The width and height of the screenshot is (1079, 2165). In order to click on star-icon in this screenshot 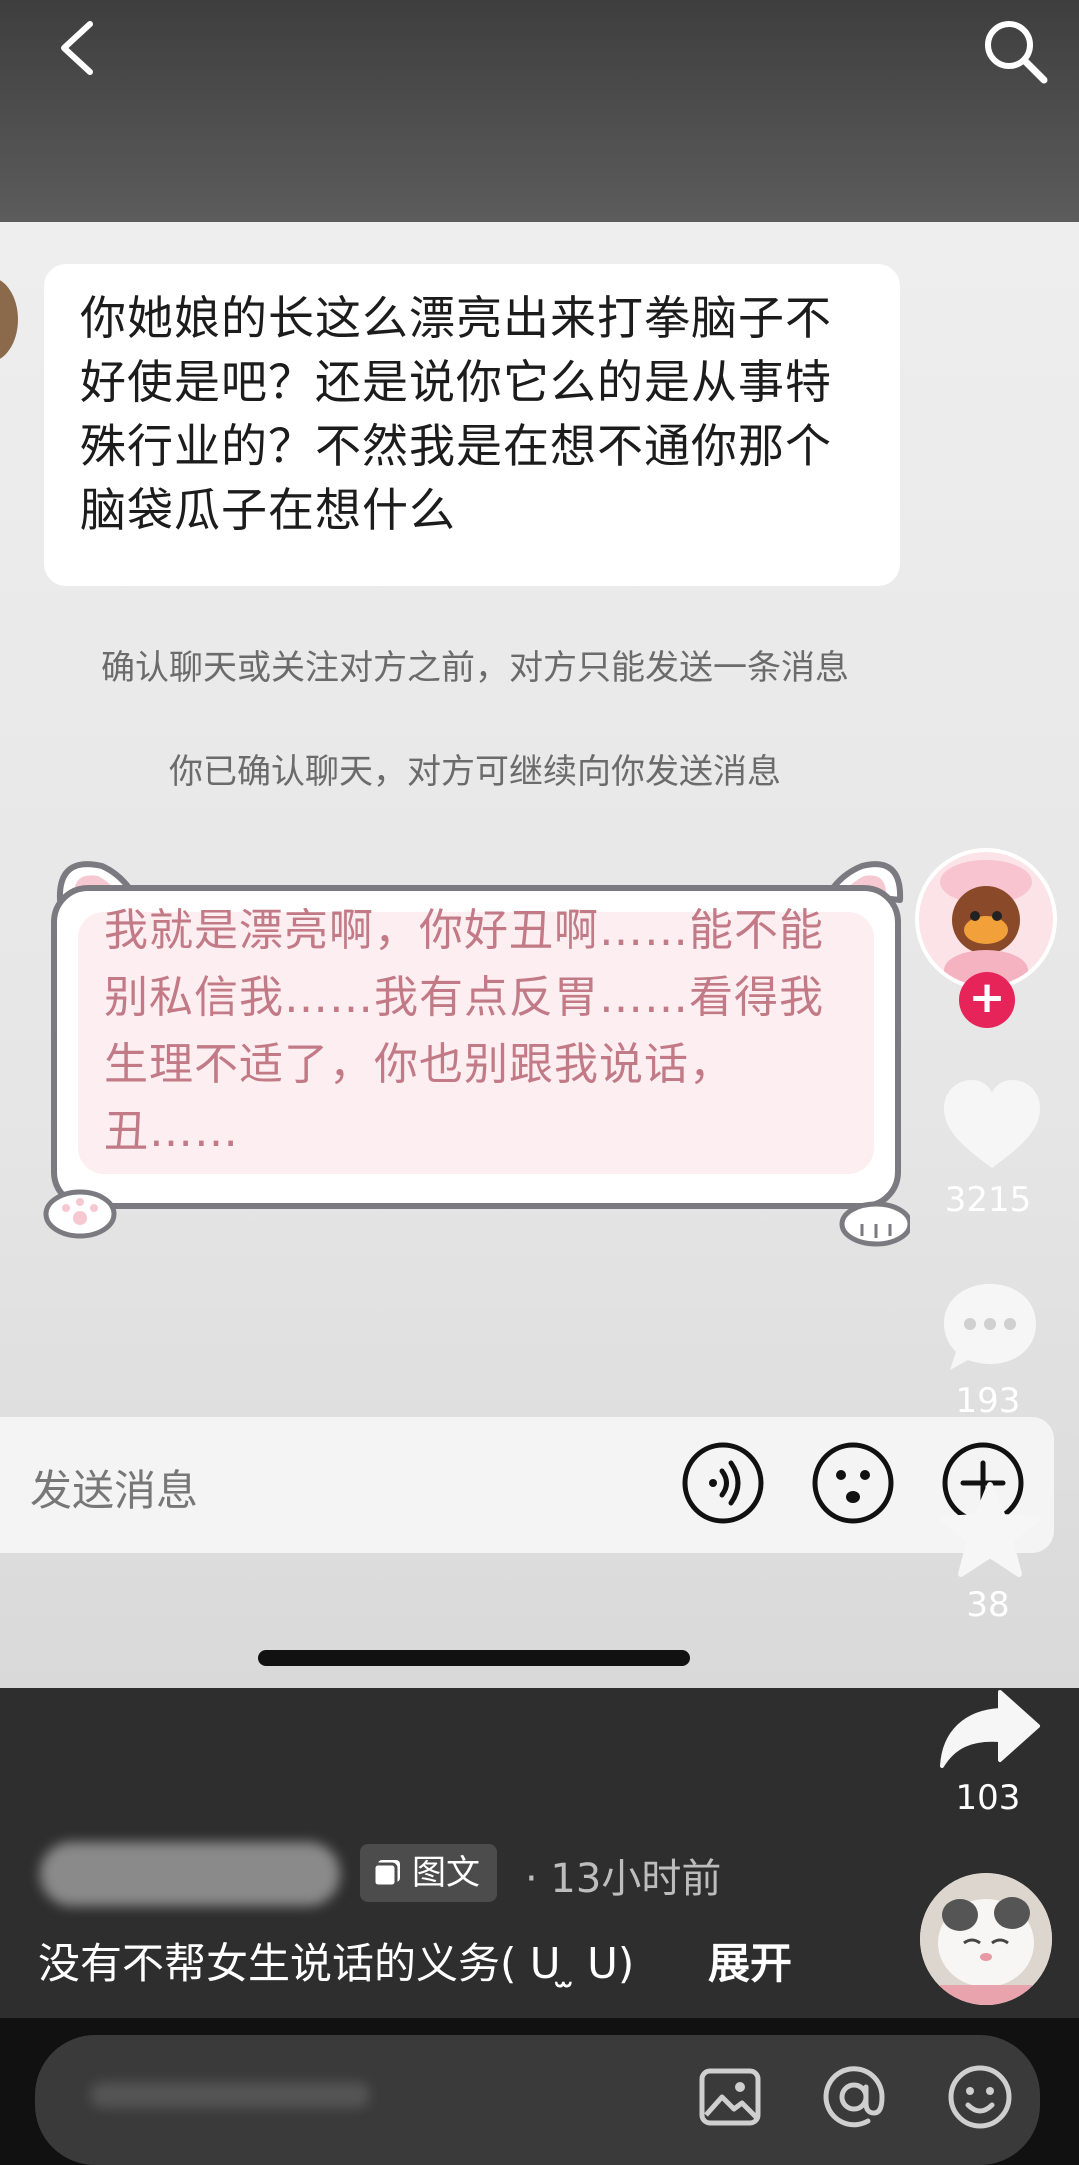, I will do `click(990, 1530)`.